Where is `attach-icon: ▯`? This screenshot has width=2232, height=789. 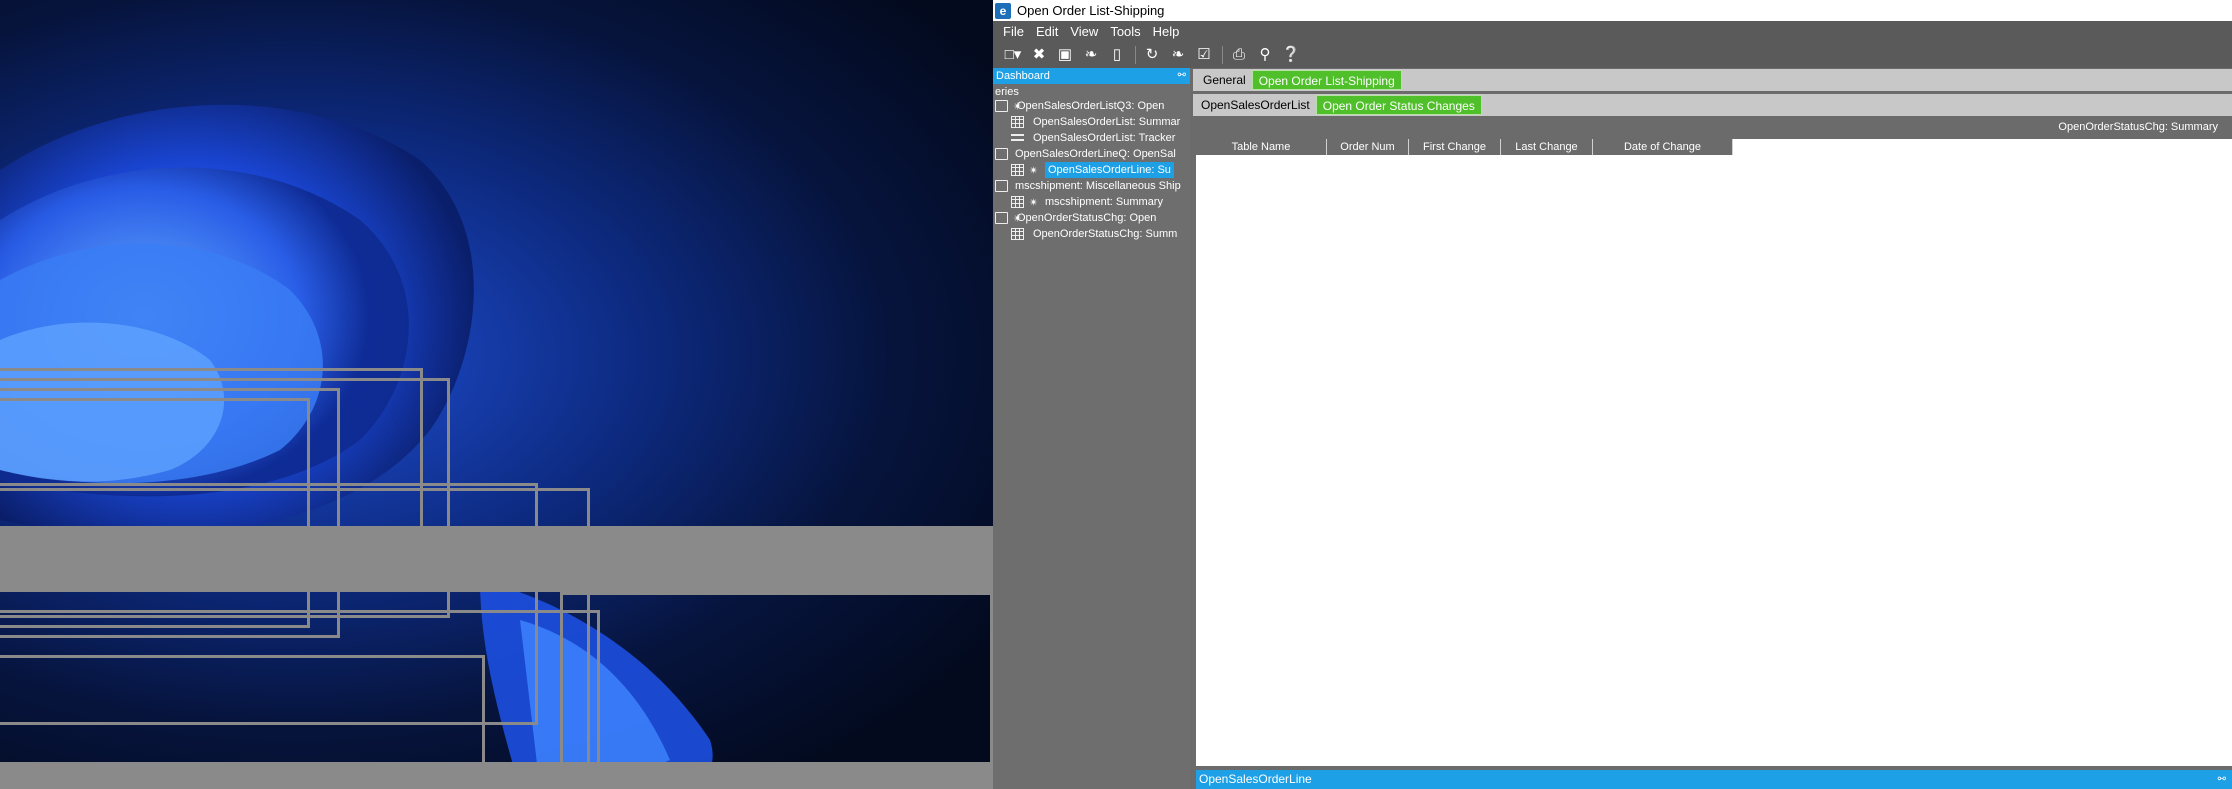 attach-icon: ▯ is located at coordinates (1117, 55).